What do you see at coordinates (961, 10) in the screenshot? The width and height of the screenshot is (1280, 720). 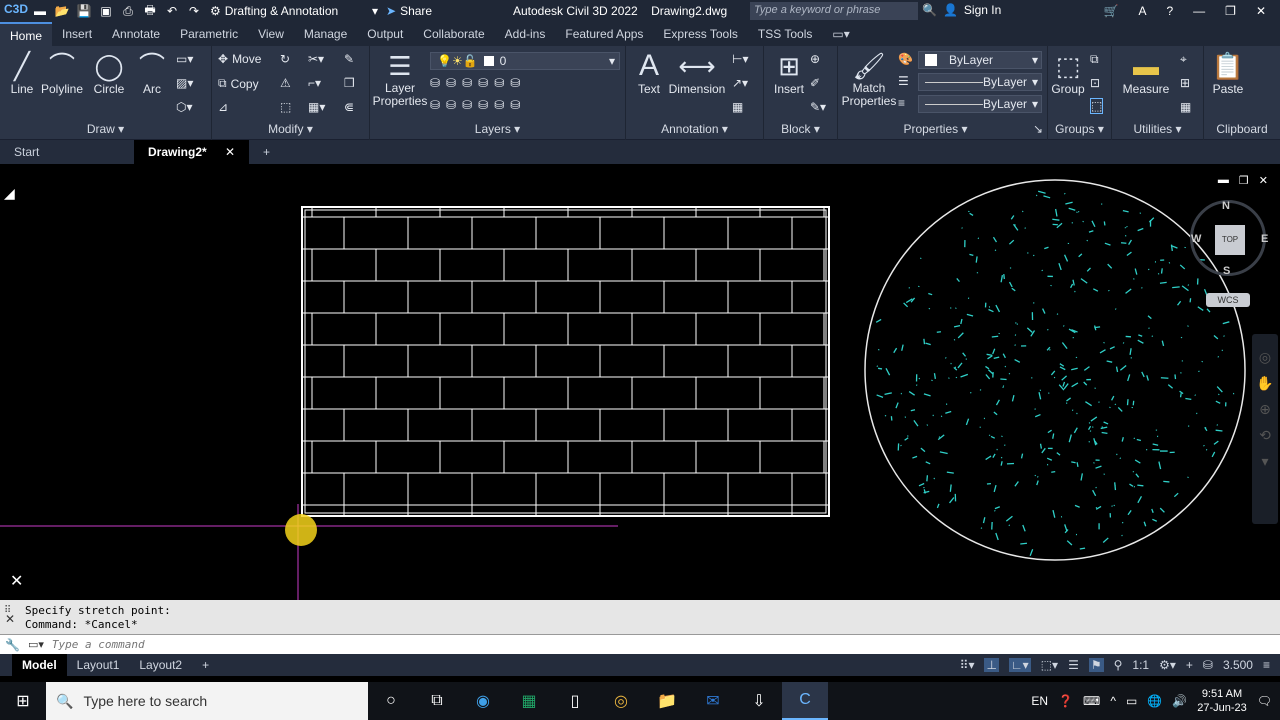 I see `sign-in-button: 🔍 👤 Sign In` at bounding box center [961, 10].